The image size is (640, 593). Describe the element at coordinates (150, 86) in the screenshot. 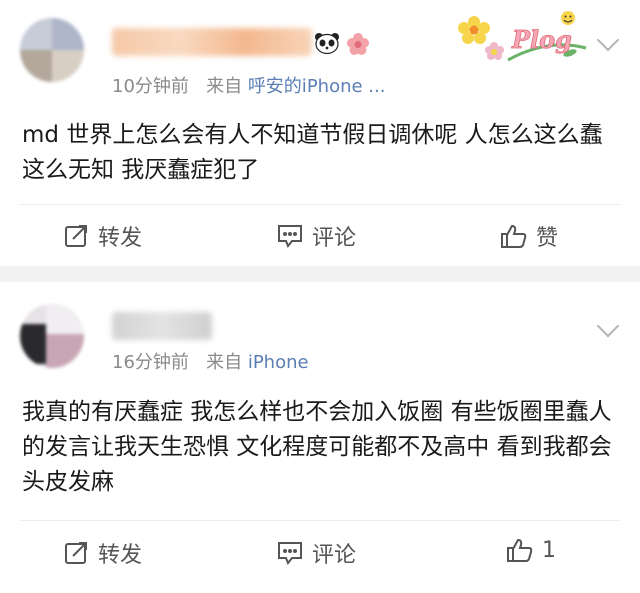

I see `post-time: 10分钟前` at that location.